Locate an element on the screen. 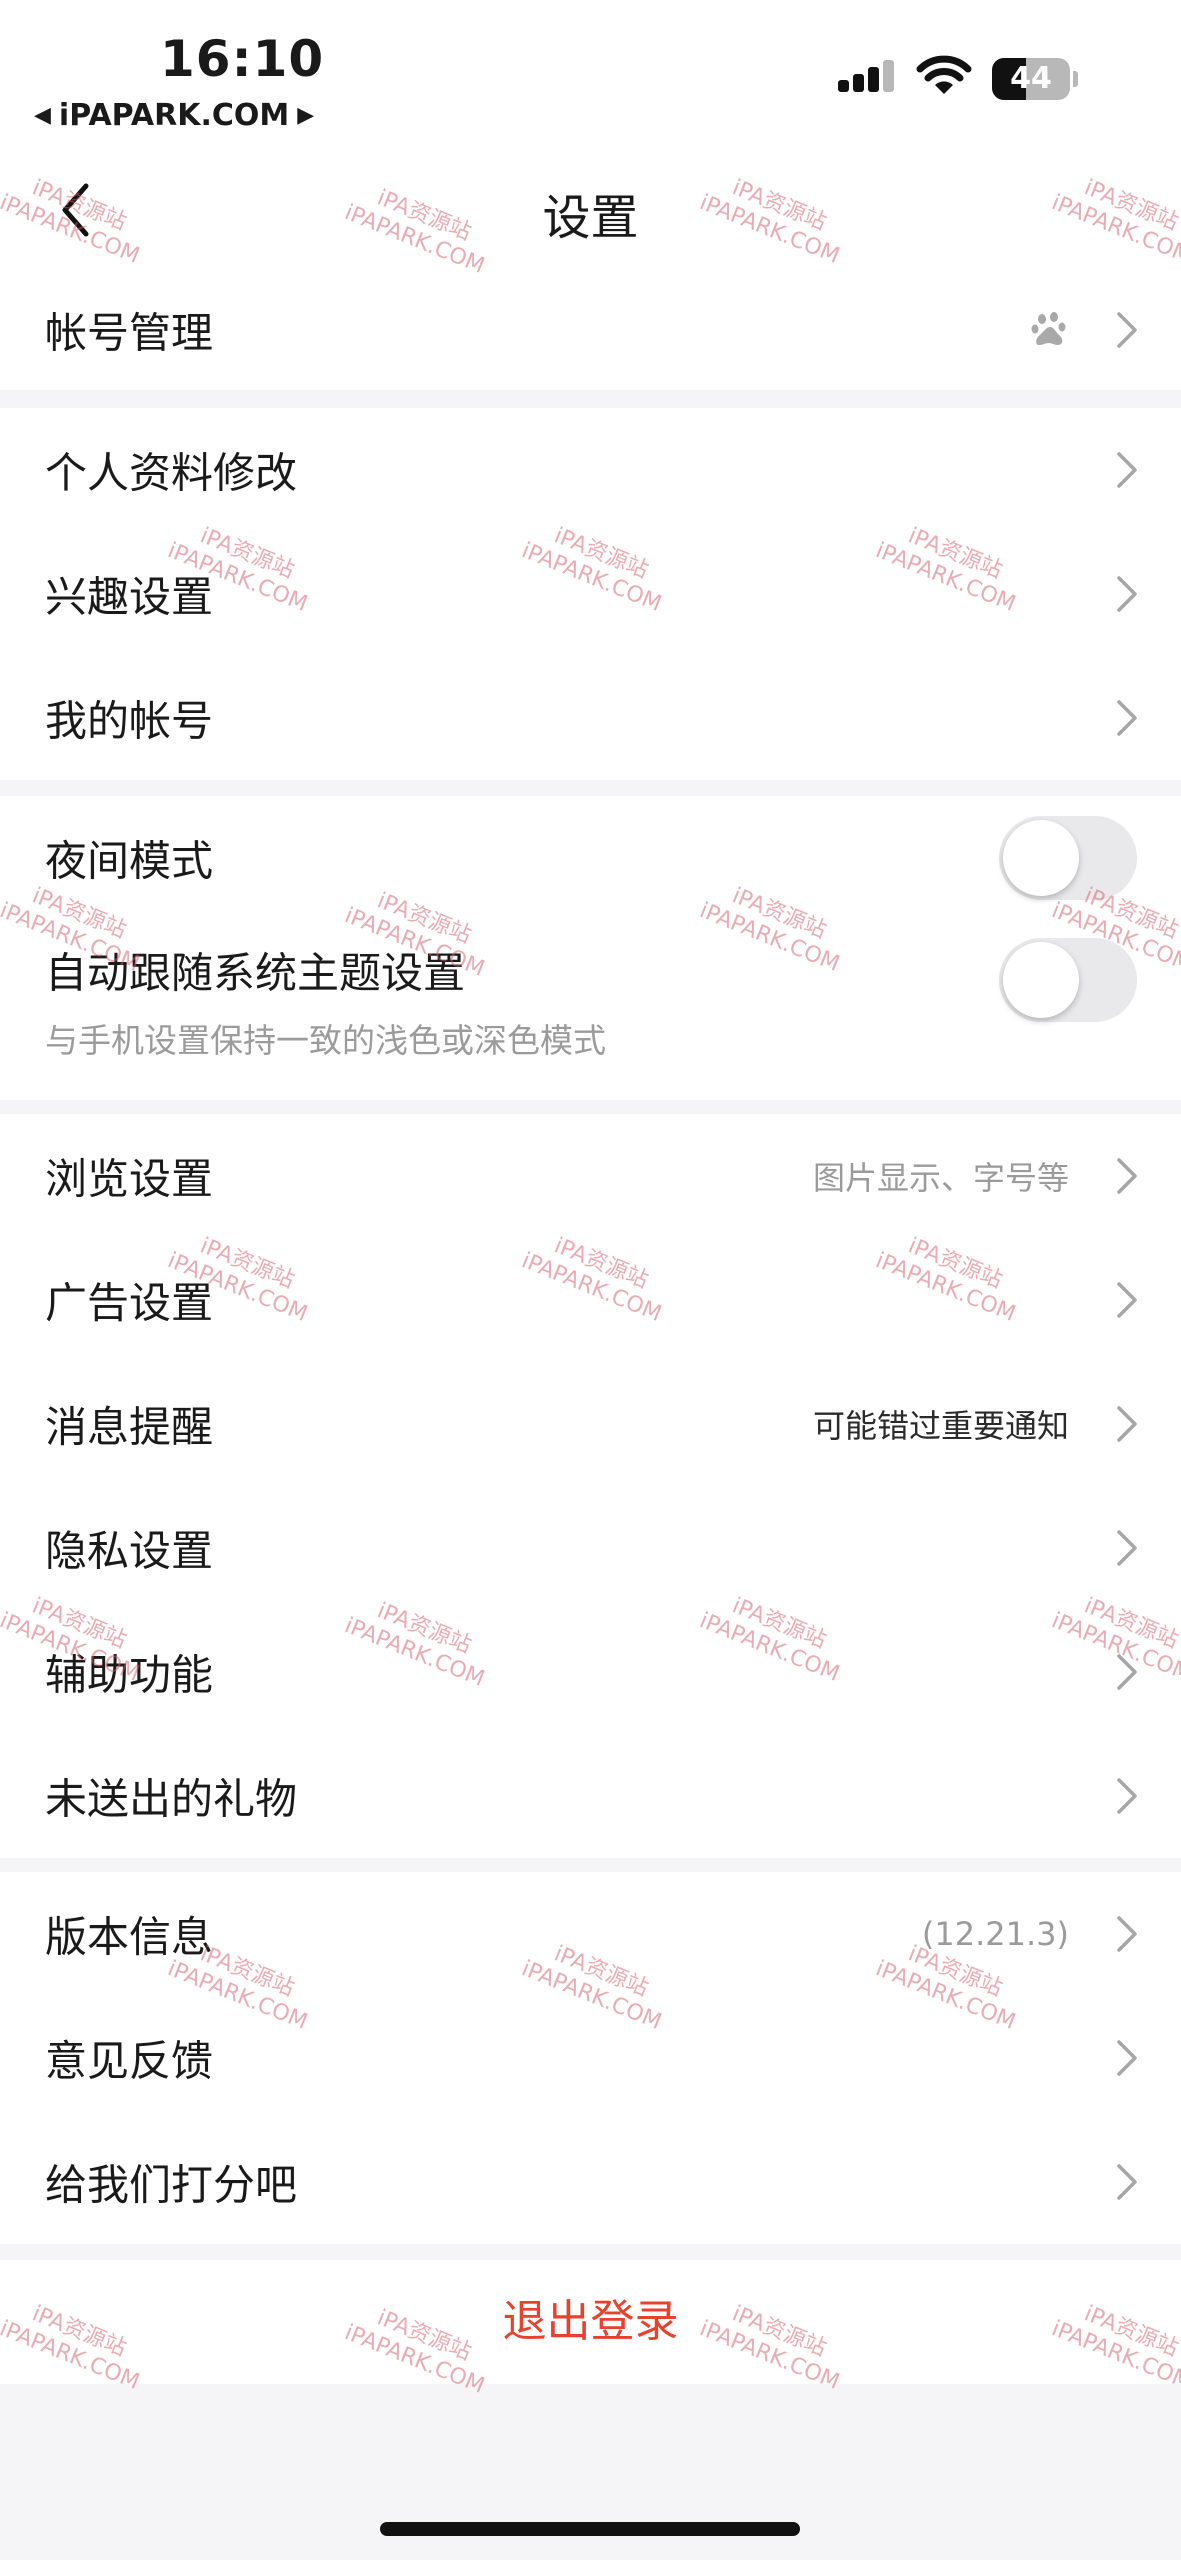  row-label: 我的帐号 is located at coordinates (129, 721).